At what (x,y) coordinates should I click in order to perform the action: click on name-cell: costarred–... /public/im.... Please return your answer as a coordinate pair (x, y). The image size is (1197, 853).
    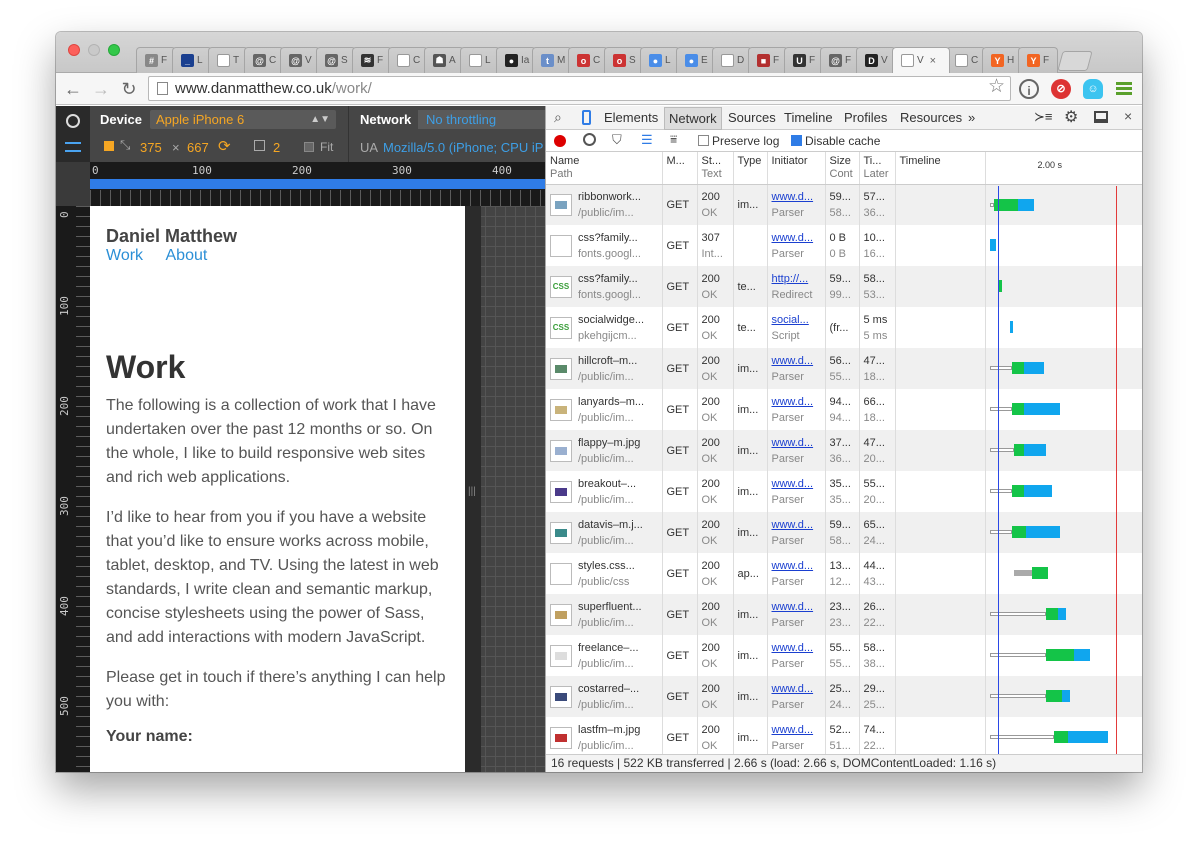
    Looking at the image, I should click on (604, 696).